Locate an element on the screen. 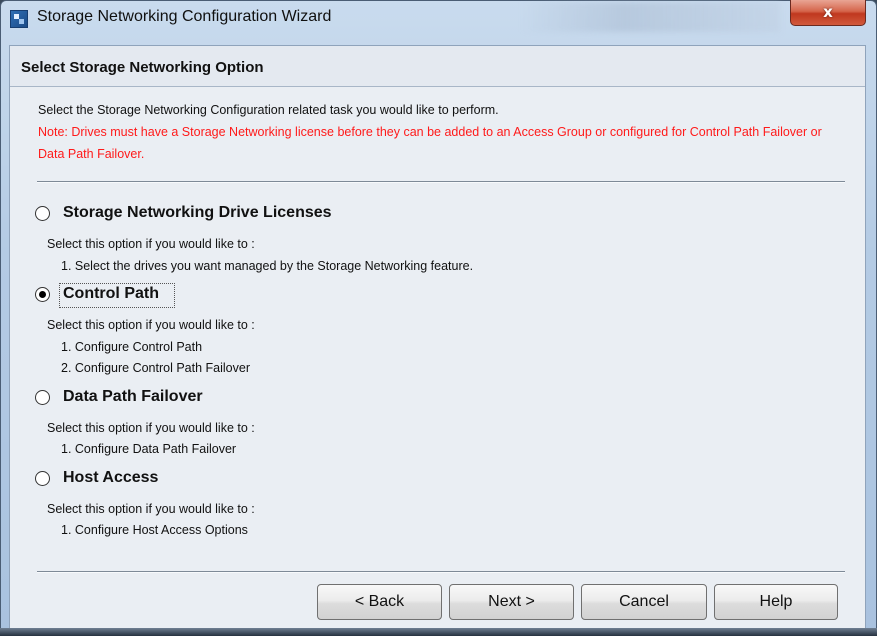  option-item: 1. Configure Host Access Options is located at coordinates (154, 530).